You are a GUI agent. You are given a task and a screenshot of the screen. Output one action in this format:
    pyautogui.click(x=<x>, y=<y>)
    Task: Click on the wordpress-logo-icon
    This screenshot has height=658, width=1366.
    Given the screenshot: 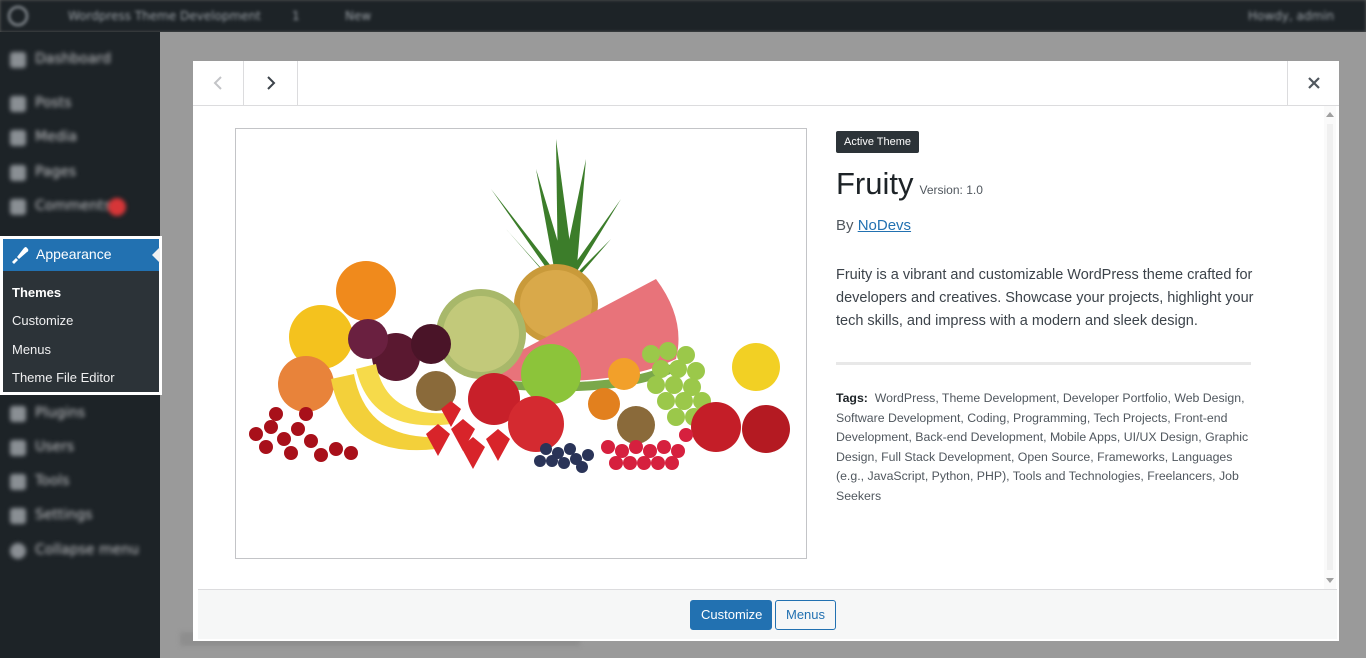 What is the action you would take?
    pyautogui.click(x=18, y=16)
    